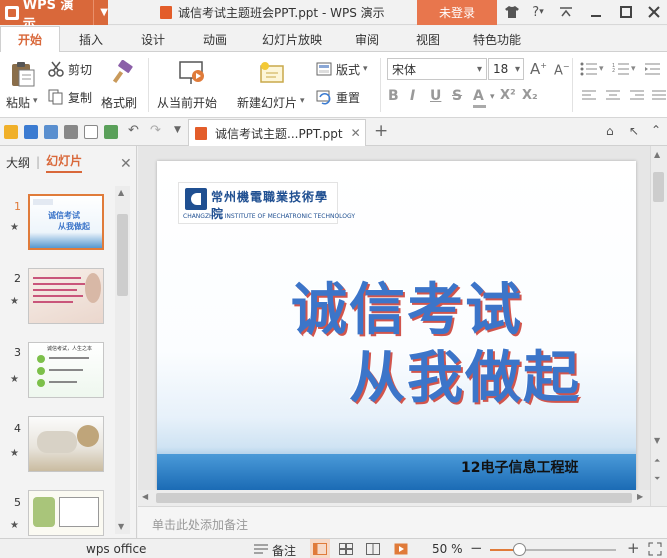 The width and height of the screenshot is (667, 558). Describe the element at coordinates (658, 187) in the screenshot. I see `vertical-scrollbar-thumb` at that location.